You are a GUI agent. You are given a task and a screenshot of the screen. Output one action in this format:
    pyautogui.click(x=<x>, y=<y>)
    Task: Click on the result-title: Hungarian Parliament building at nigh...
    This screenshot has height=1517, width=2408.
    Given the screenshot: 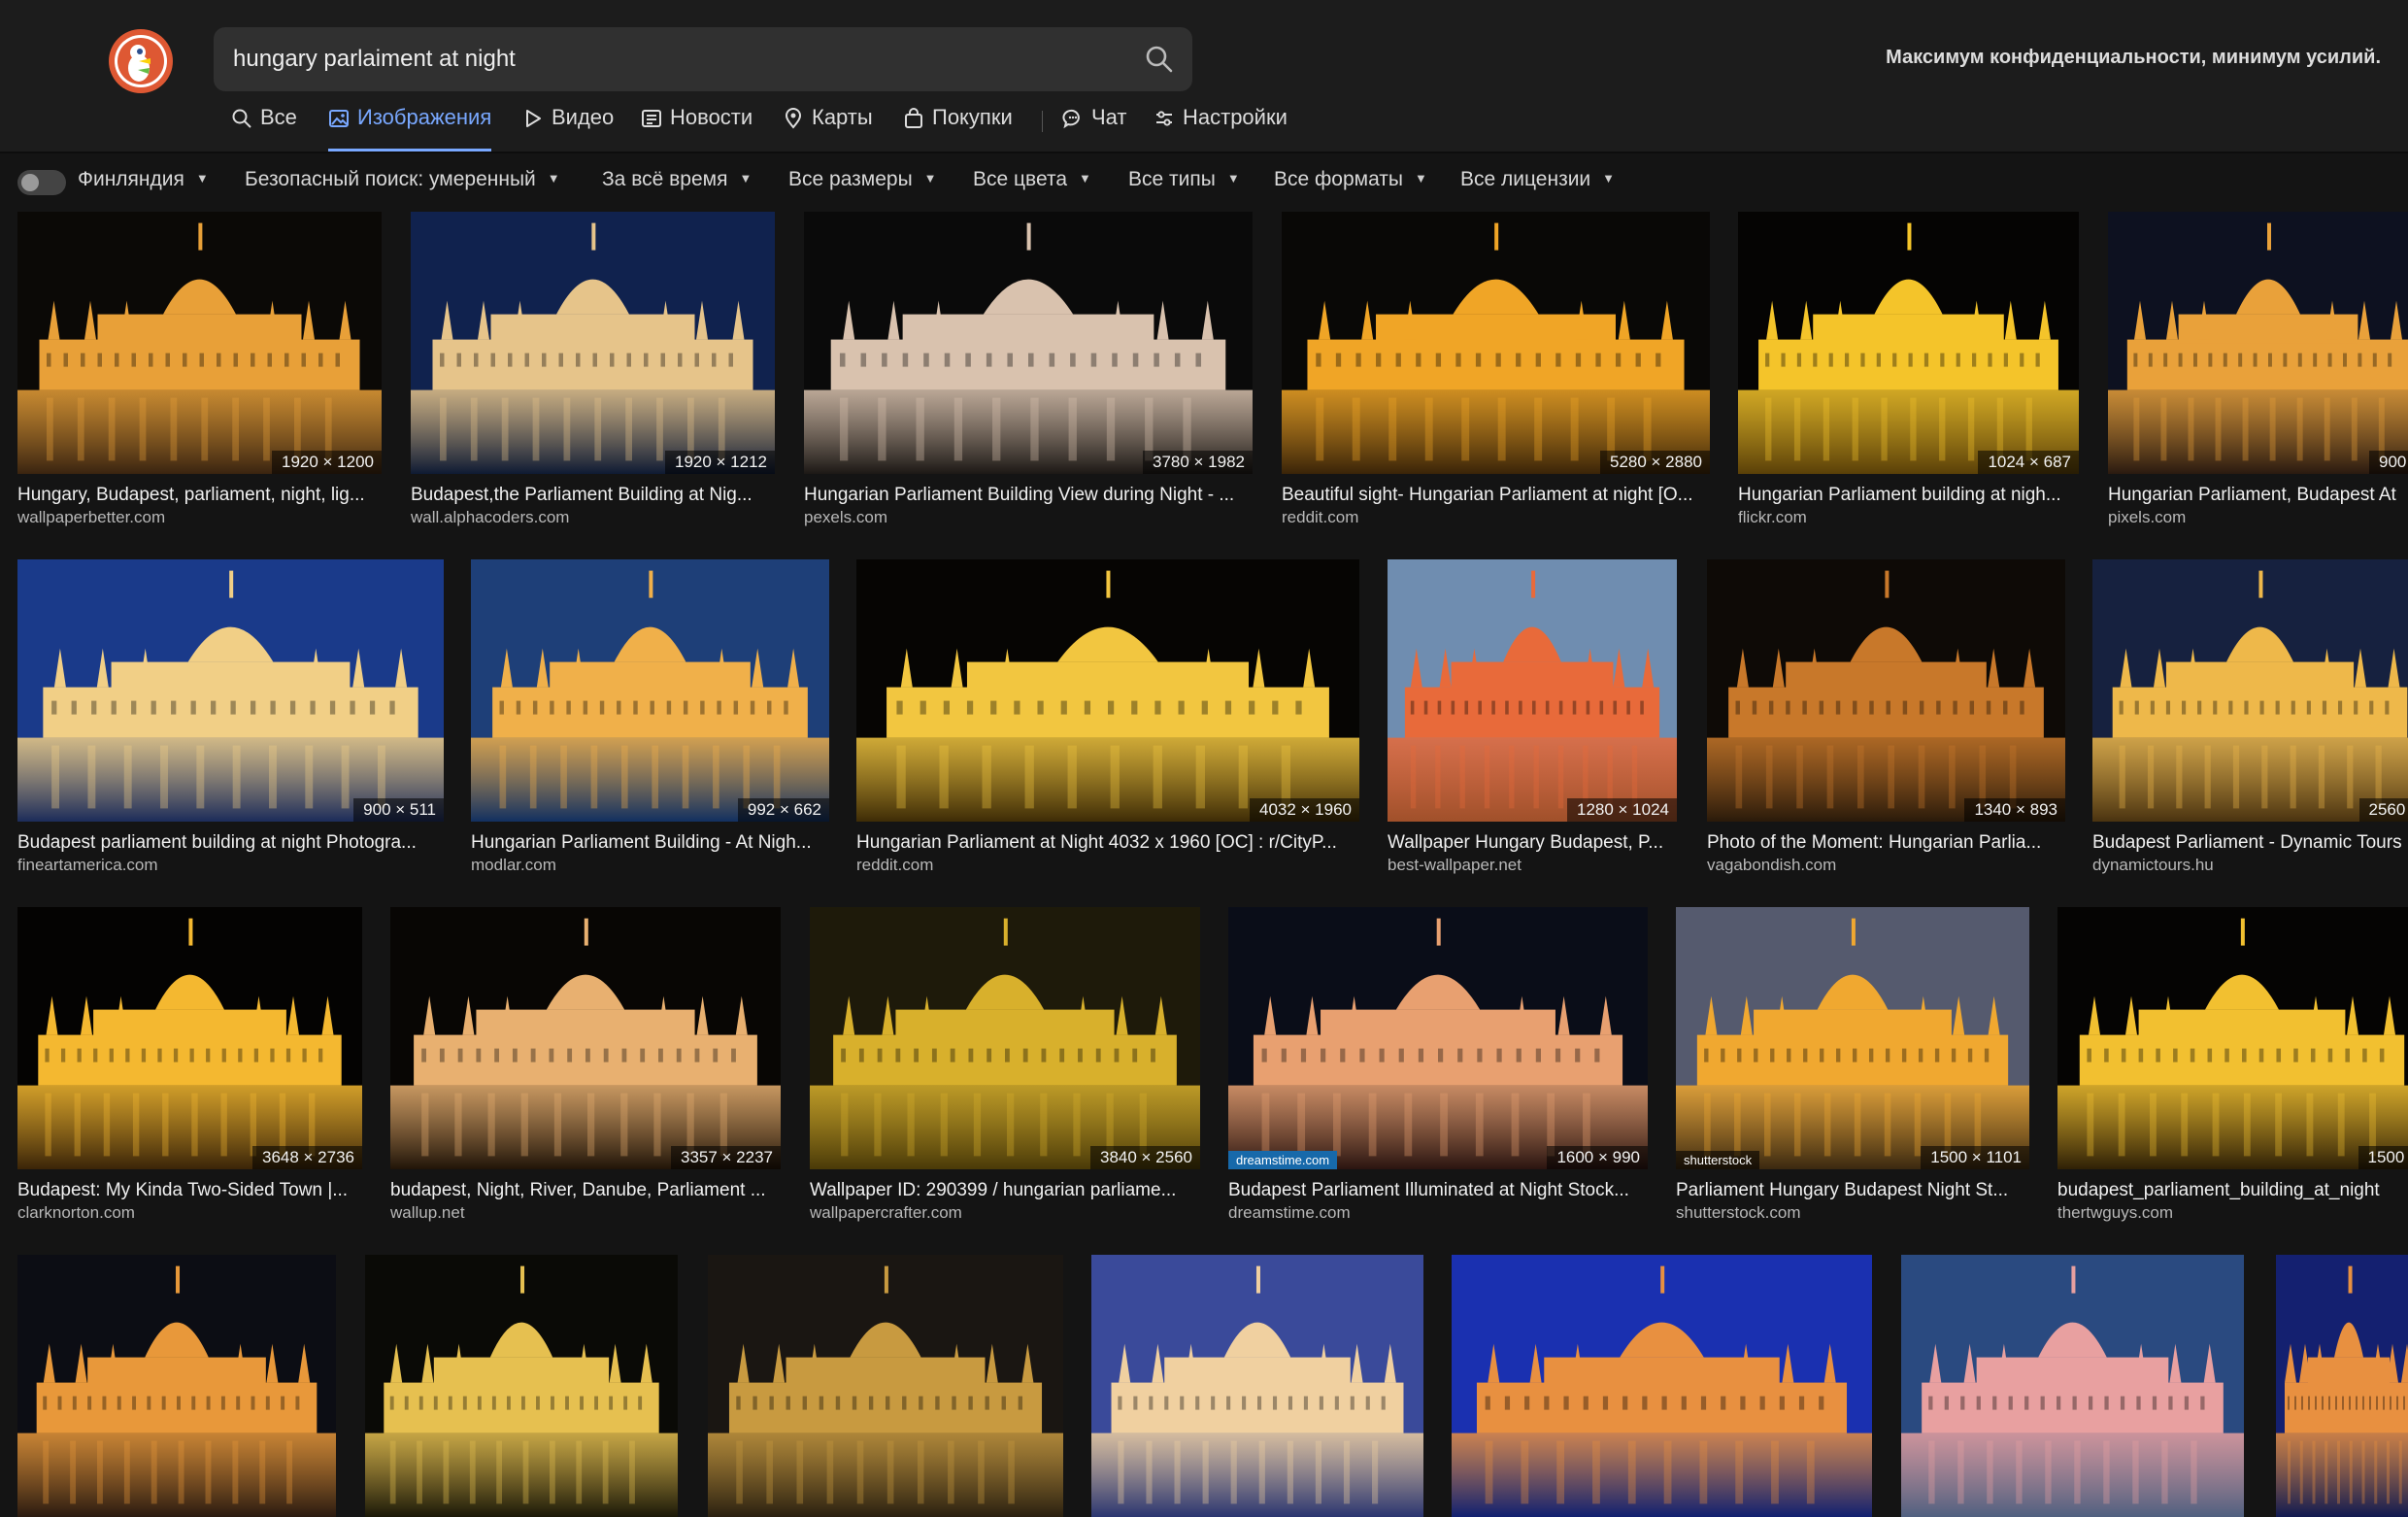 What is the action you would take?
    pyautogui.click(x=1908, y=495)
    